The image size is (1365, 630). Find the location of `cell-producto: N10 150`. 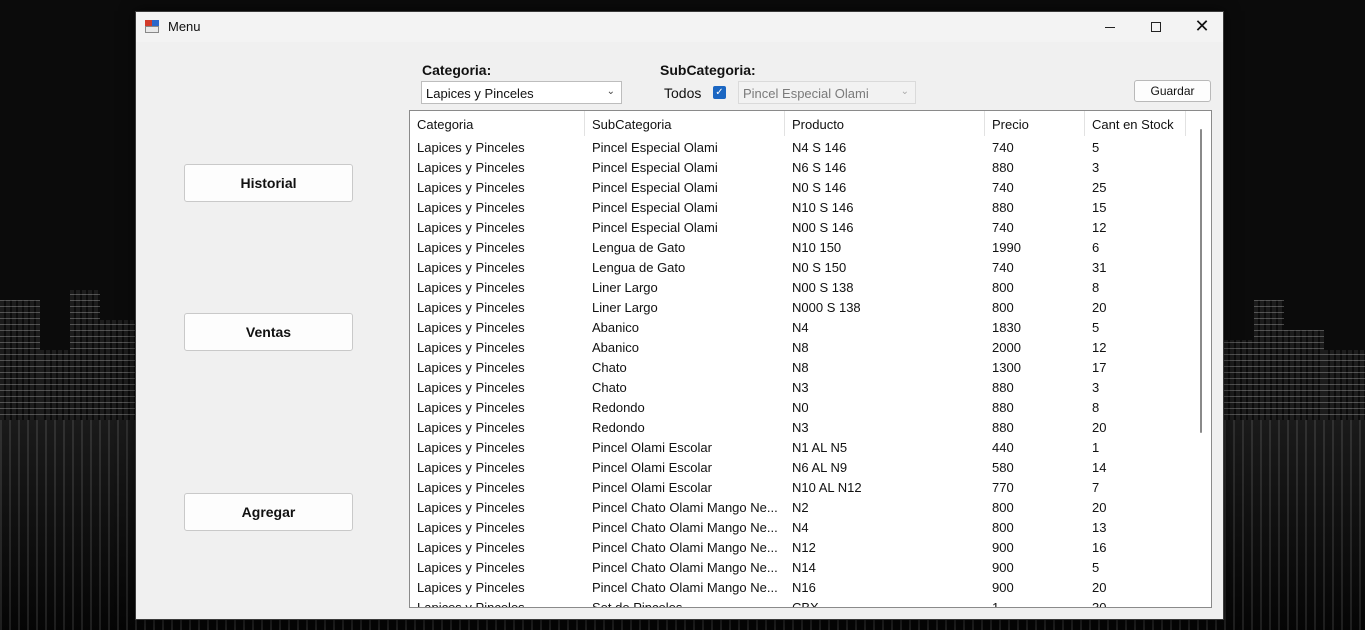

cell-producto: N10 150 is located at coordinates (885, 247).